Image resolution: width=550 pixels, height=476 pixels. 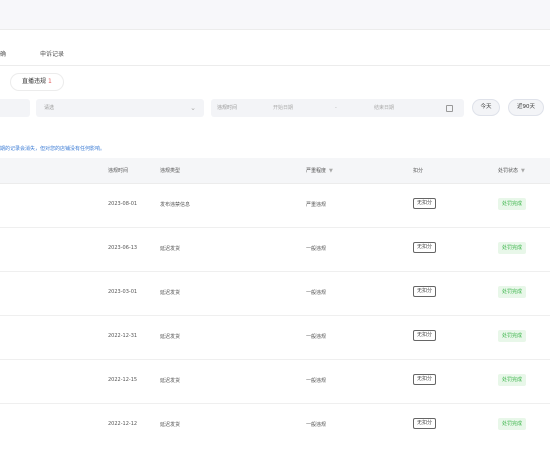 I want to click on table-header: 违规时间 违规类型 严重程度 ▼ 扣分 处罚状态 ▼, so click(x=275, y=171).